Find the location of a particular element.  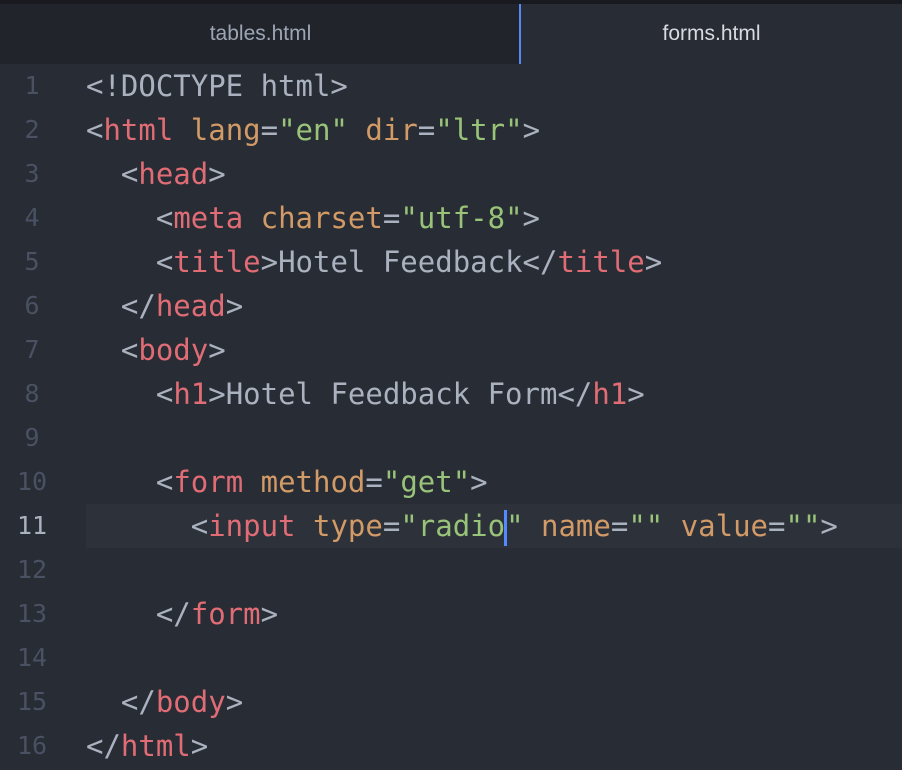

tab-label: forms.html is located at coordinates (711, 33).